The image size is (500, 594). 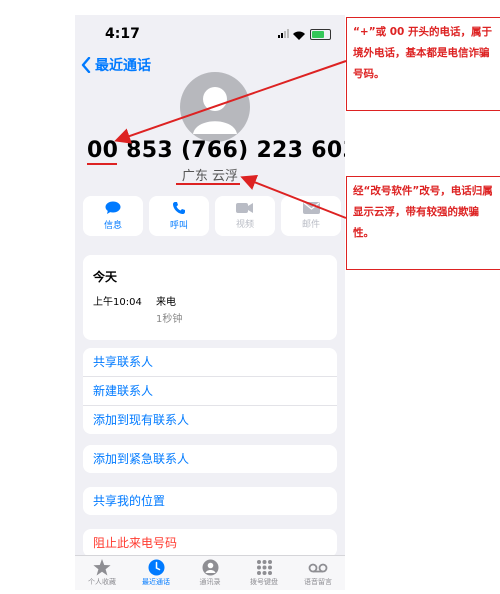 What do you see at coordinates (310, 225) in the screenshot?
I see `mail-button-label: 邮件` at bounding box center [310, 225].